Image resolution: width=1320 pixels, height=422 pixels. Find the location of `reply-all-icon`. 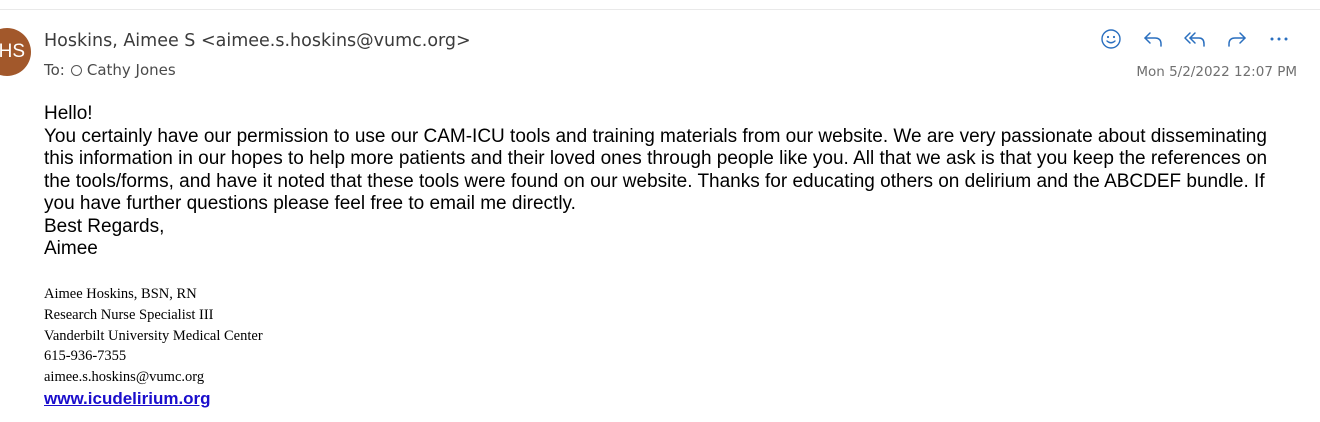

reply-all-icon is located at coordinates (1194, 39).